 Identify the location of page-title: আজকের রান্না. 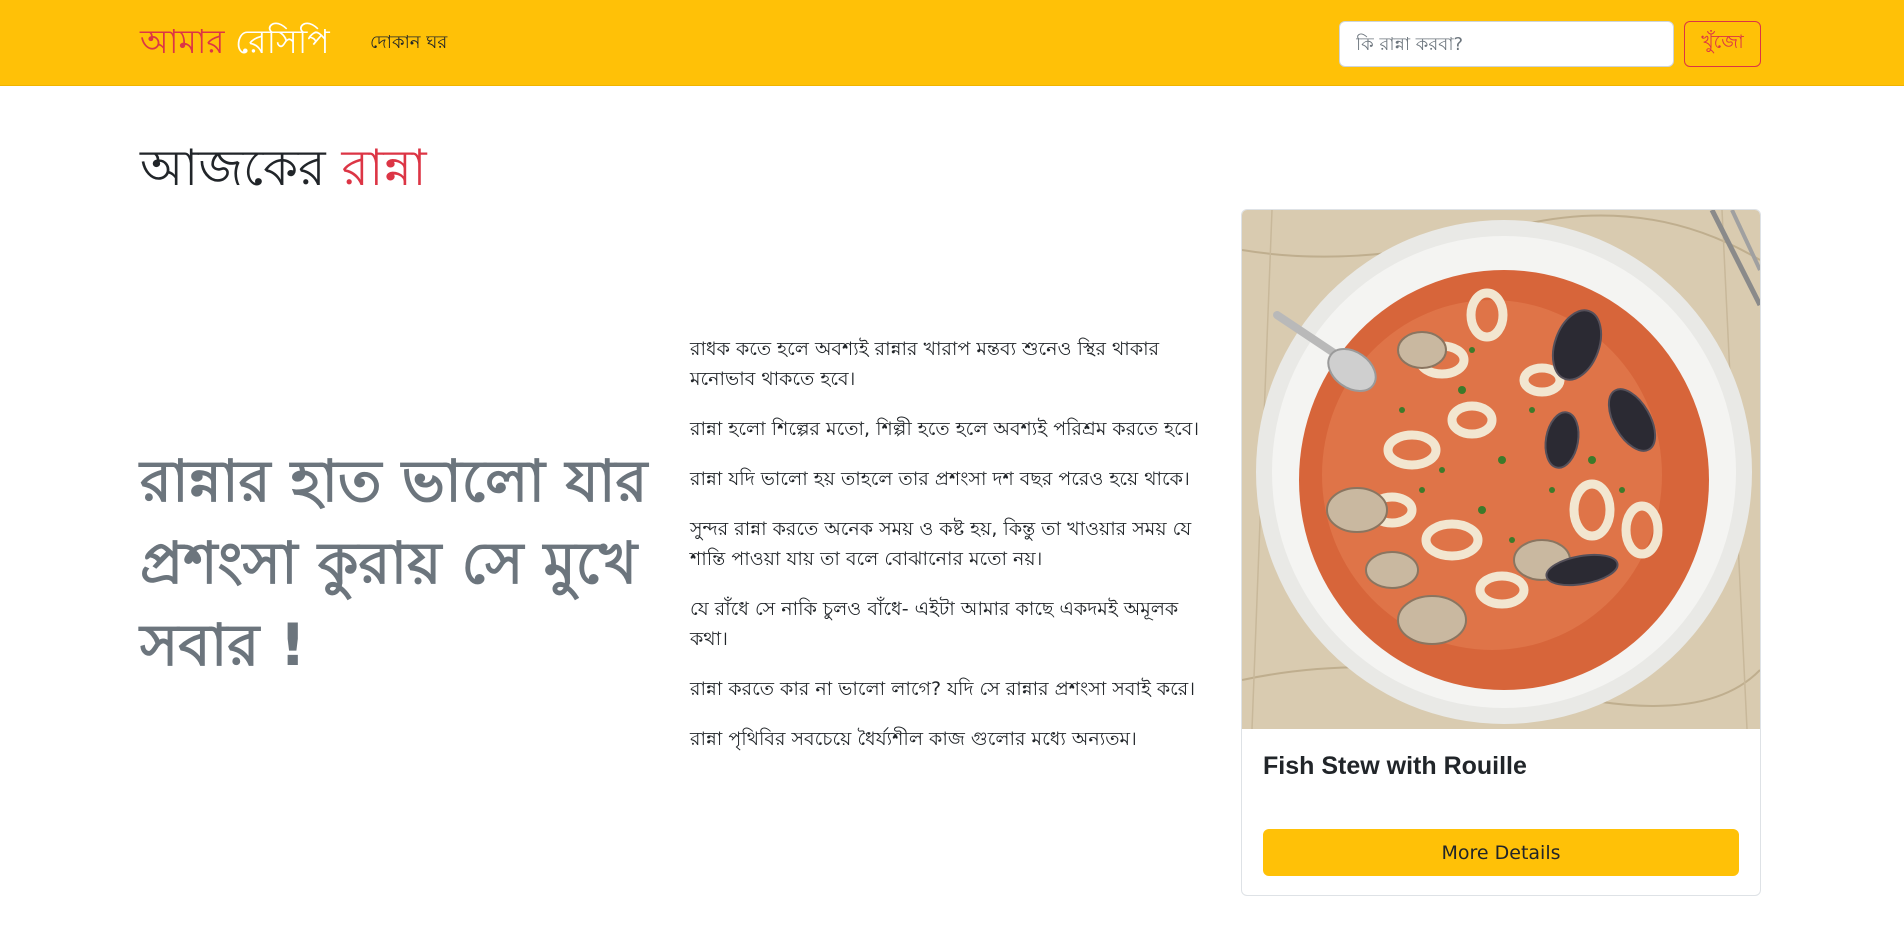
(283, 168).